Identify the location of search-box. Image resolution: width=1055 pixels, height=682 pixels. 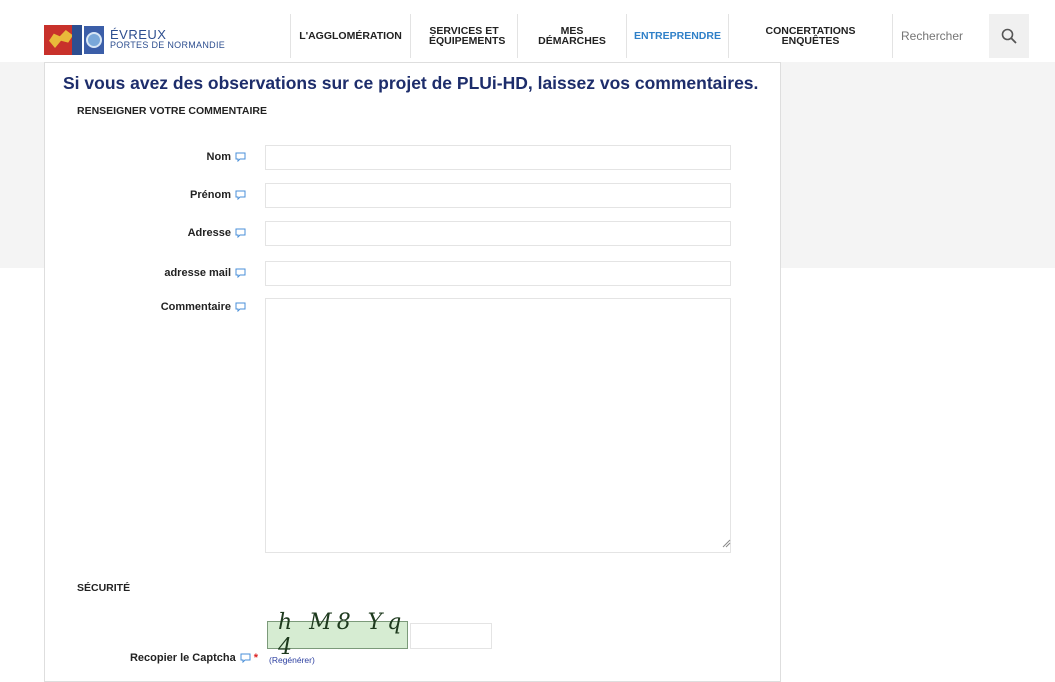
(941, 36).